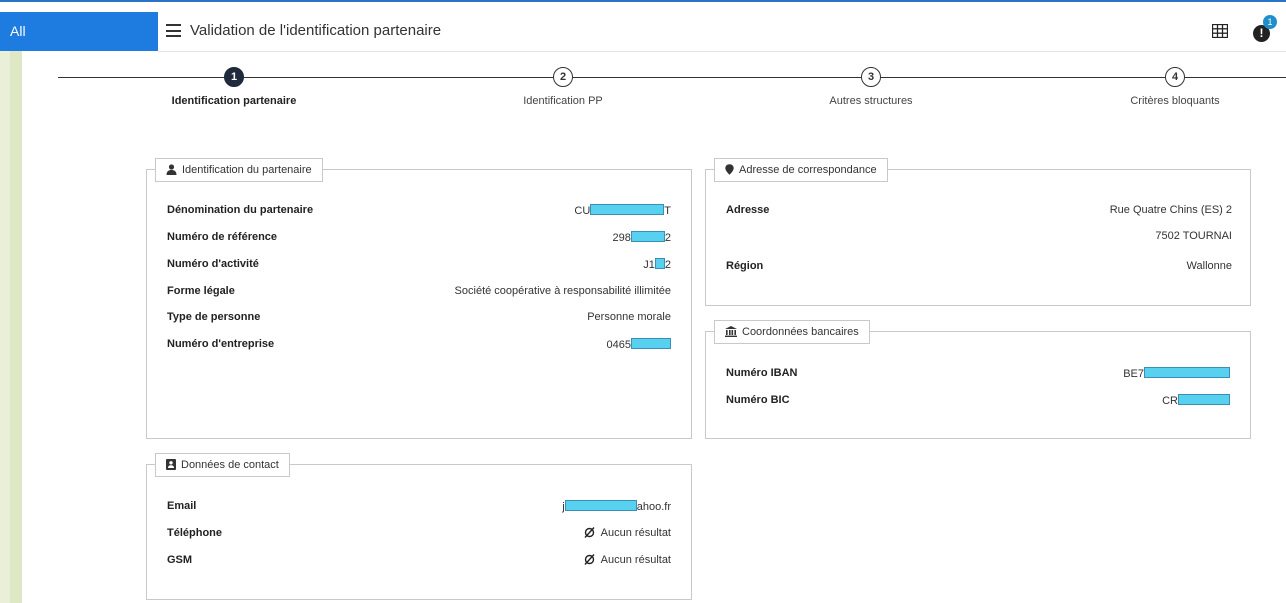 The height and width of the screenshot is (603, 1286). Describe the element at coordinates (234, 77) in the screenshot. I see `step-1-circle: 1` at that location.